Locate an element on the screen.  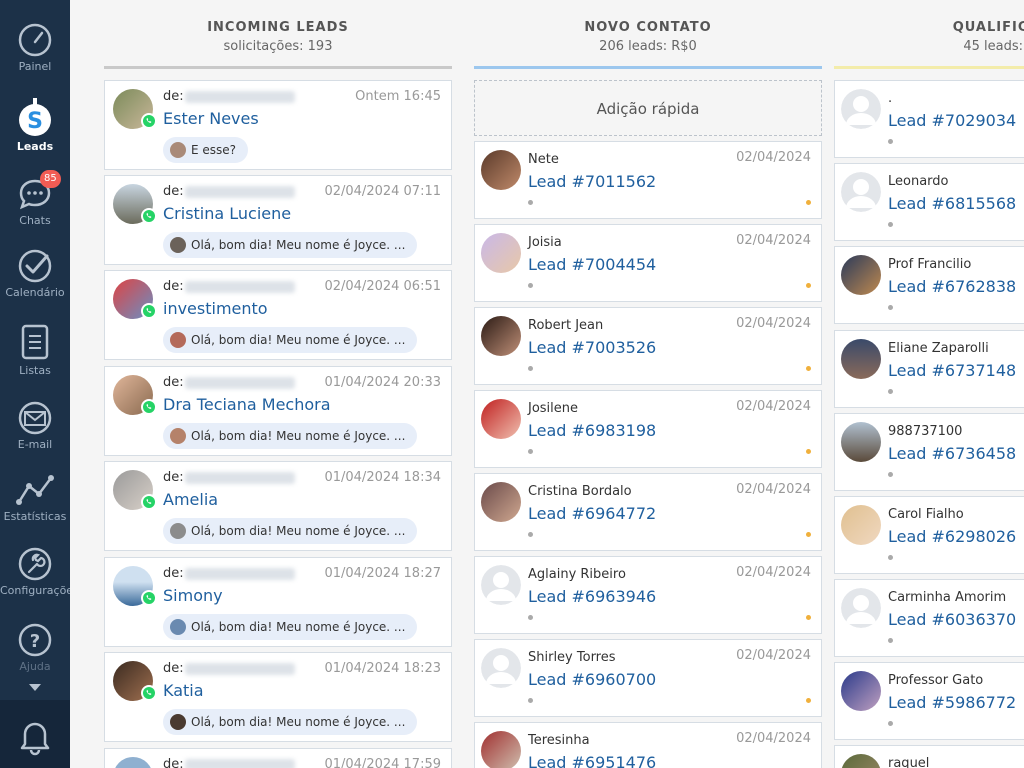
incoming-title: INCOMING LEADS is located at coordinates (278, 27).